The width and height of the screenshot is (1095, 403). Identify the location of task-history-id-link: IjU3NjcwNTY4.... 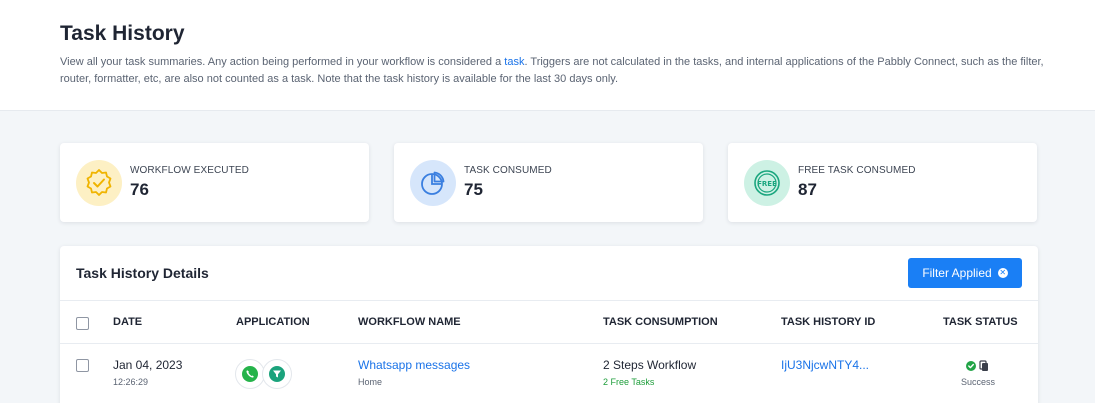
(825, 365).